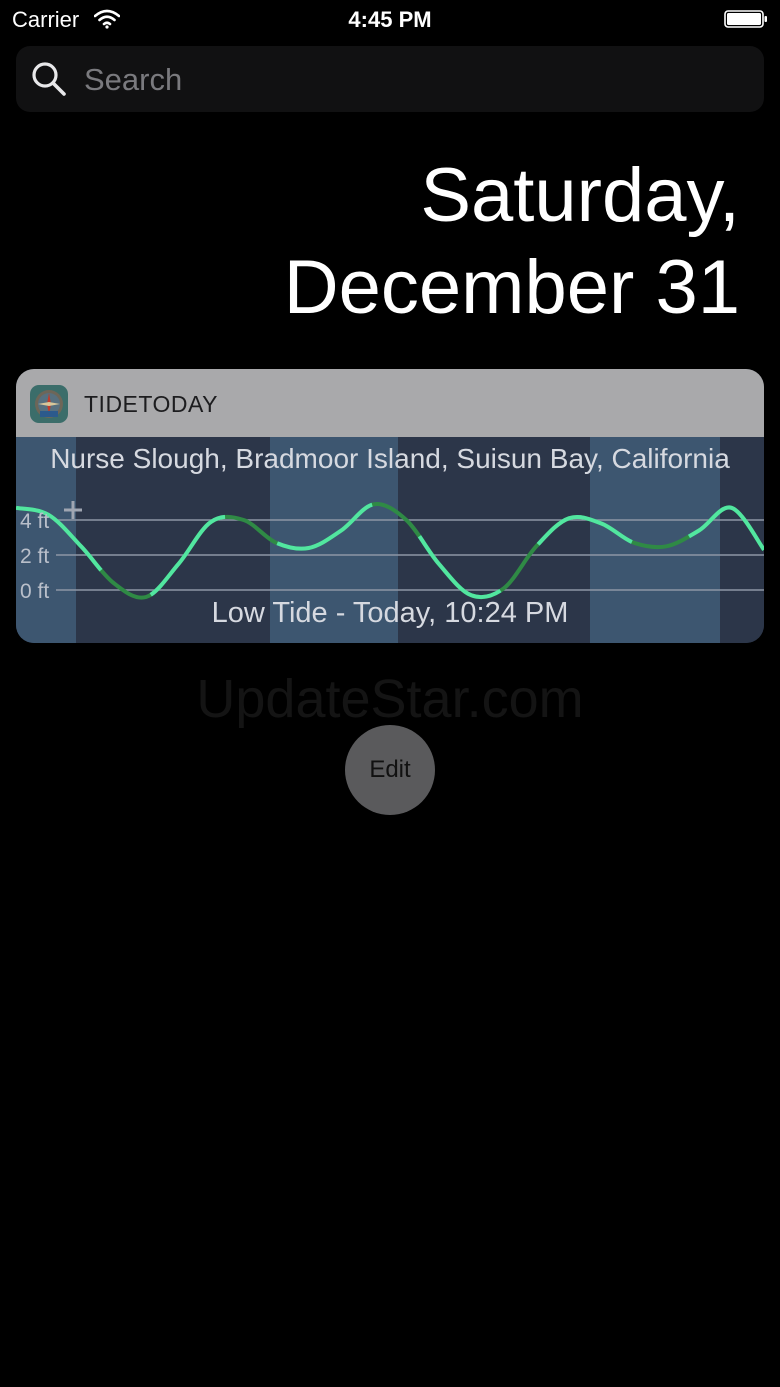 The image size is (780, 1387). I want to click on widget-app-name: TIDETODAY, so click(151, 404).